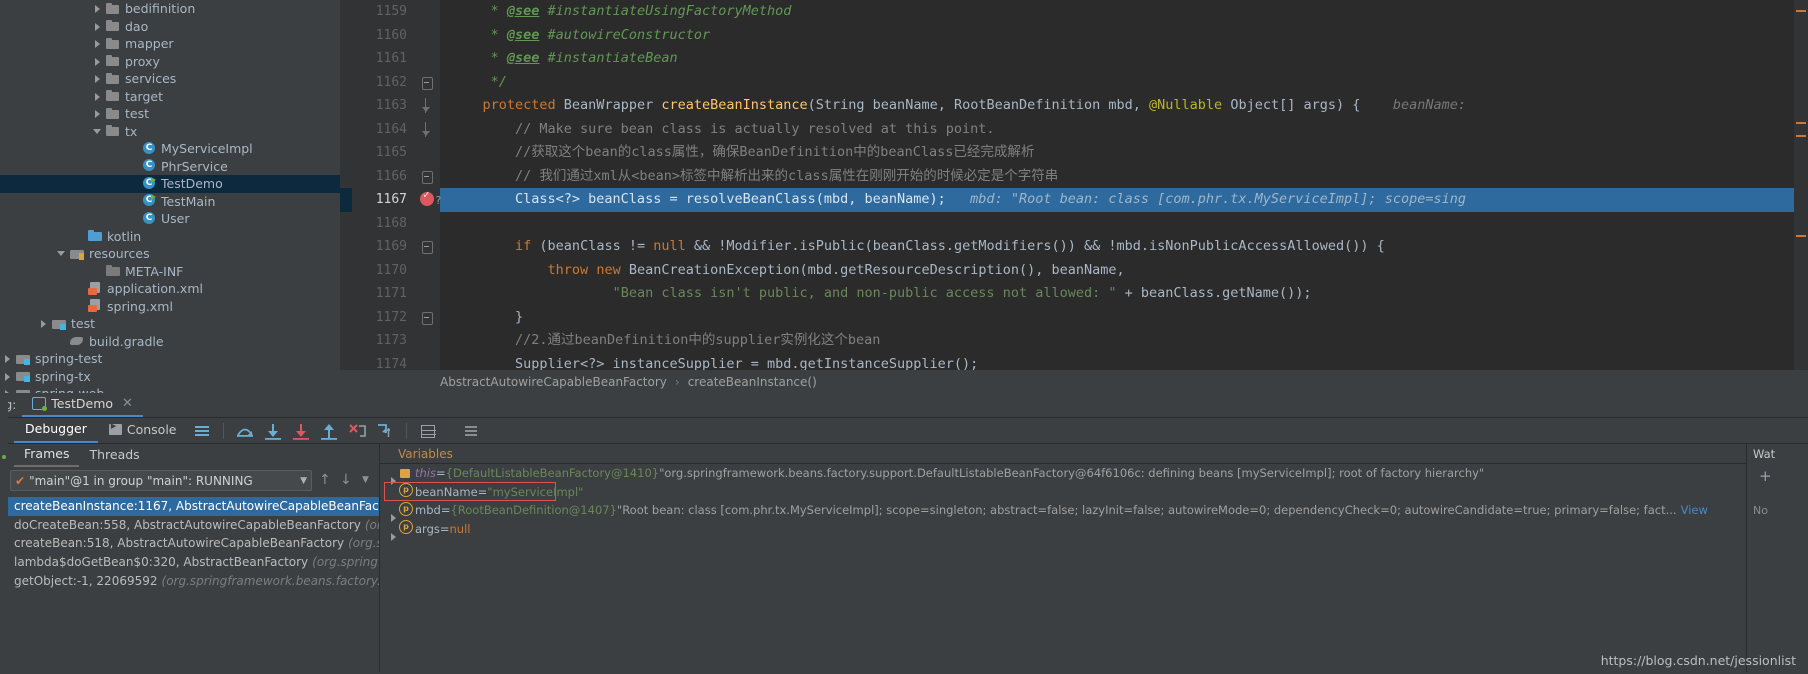  What do you see at coordinates (170, 254) in the screenshot?
I see `tree-item-resources: resources` at bounding box center [170, 254].